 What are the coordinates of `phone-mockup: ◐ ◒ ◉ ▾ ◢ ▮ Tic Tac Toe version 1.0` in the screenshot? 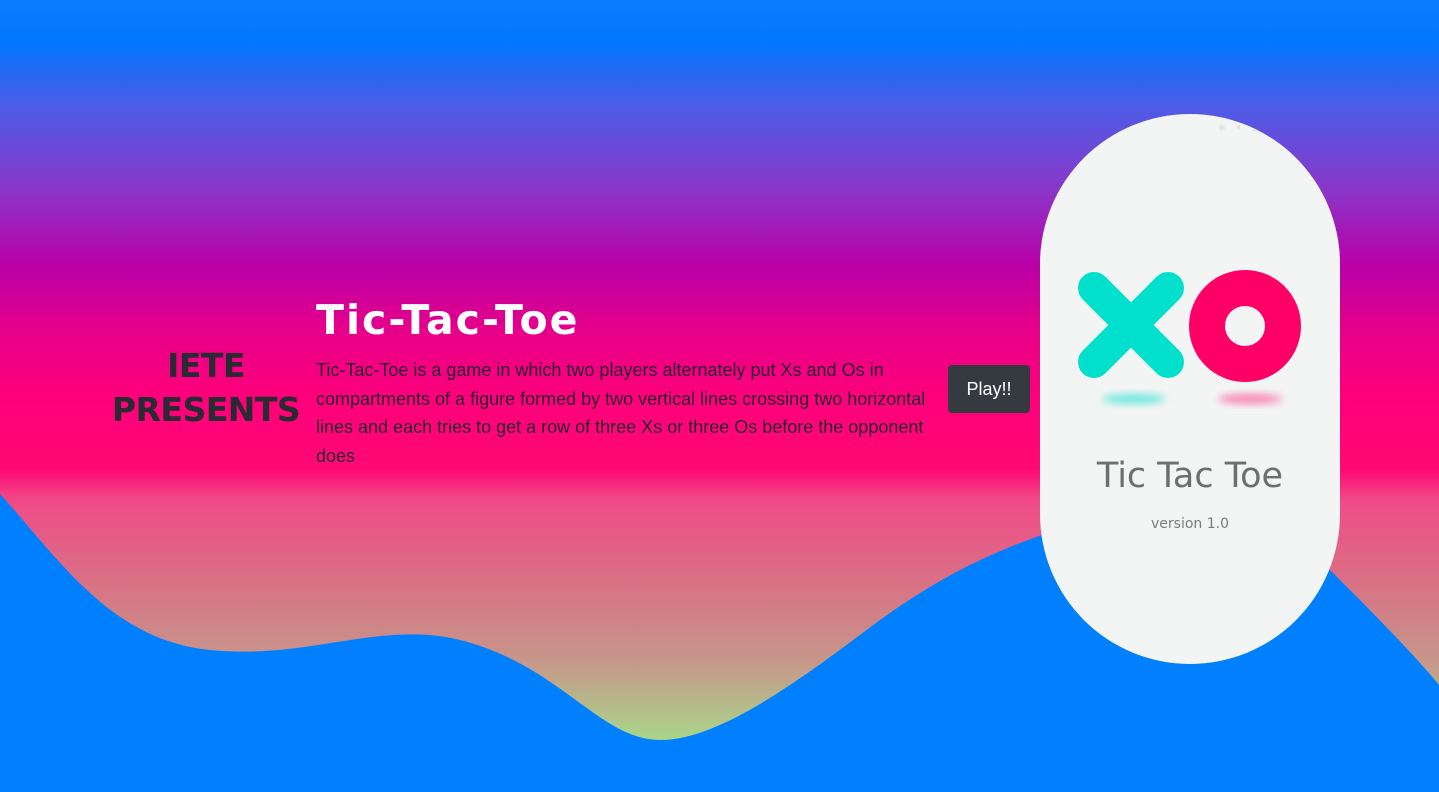 It's located at (1190, 389).